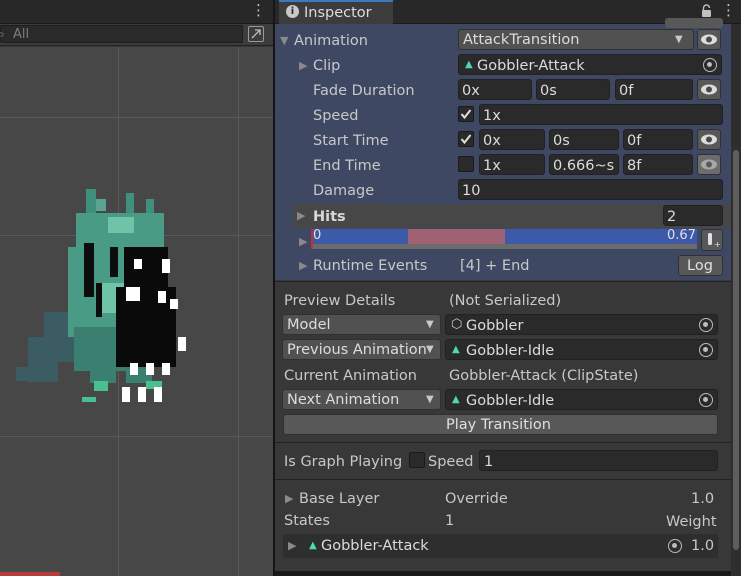  Describe the element at coordinates (581, 349) in the screenshot. I see `previous-animation-field: ▲ Gobbler-Idle` at that location.